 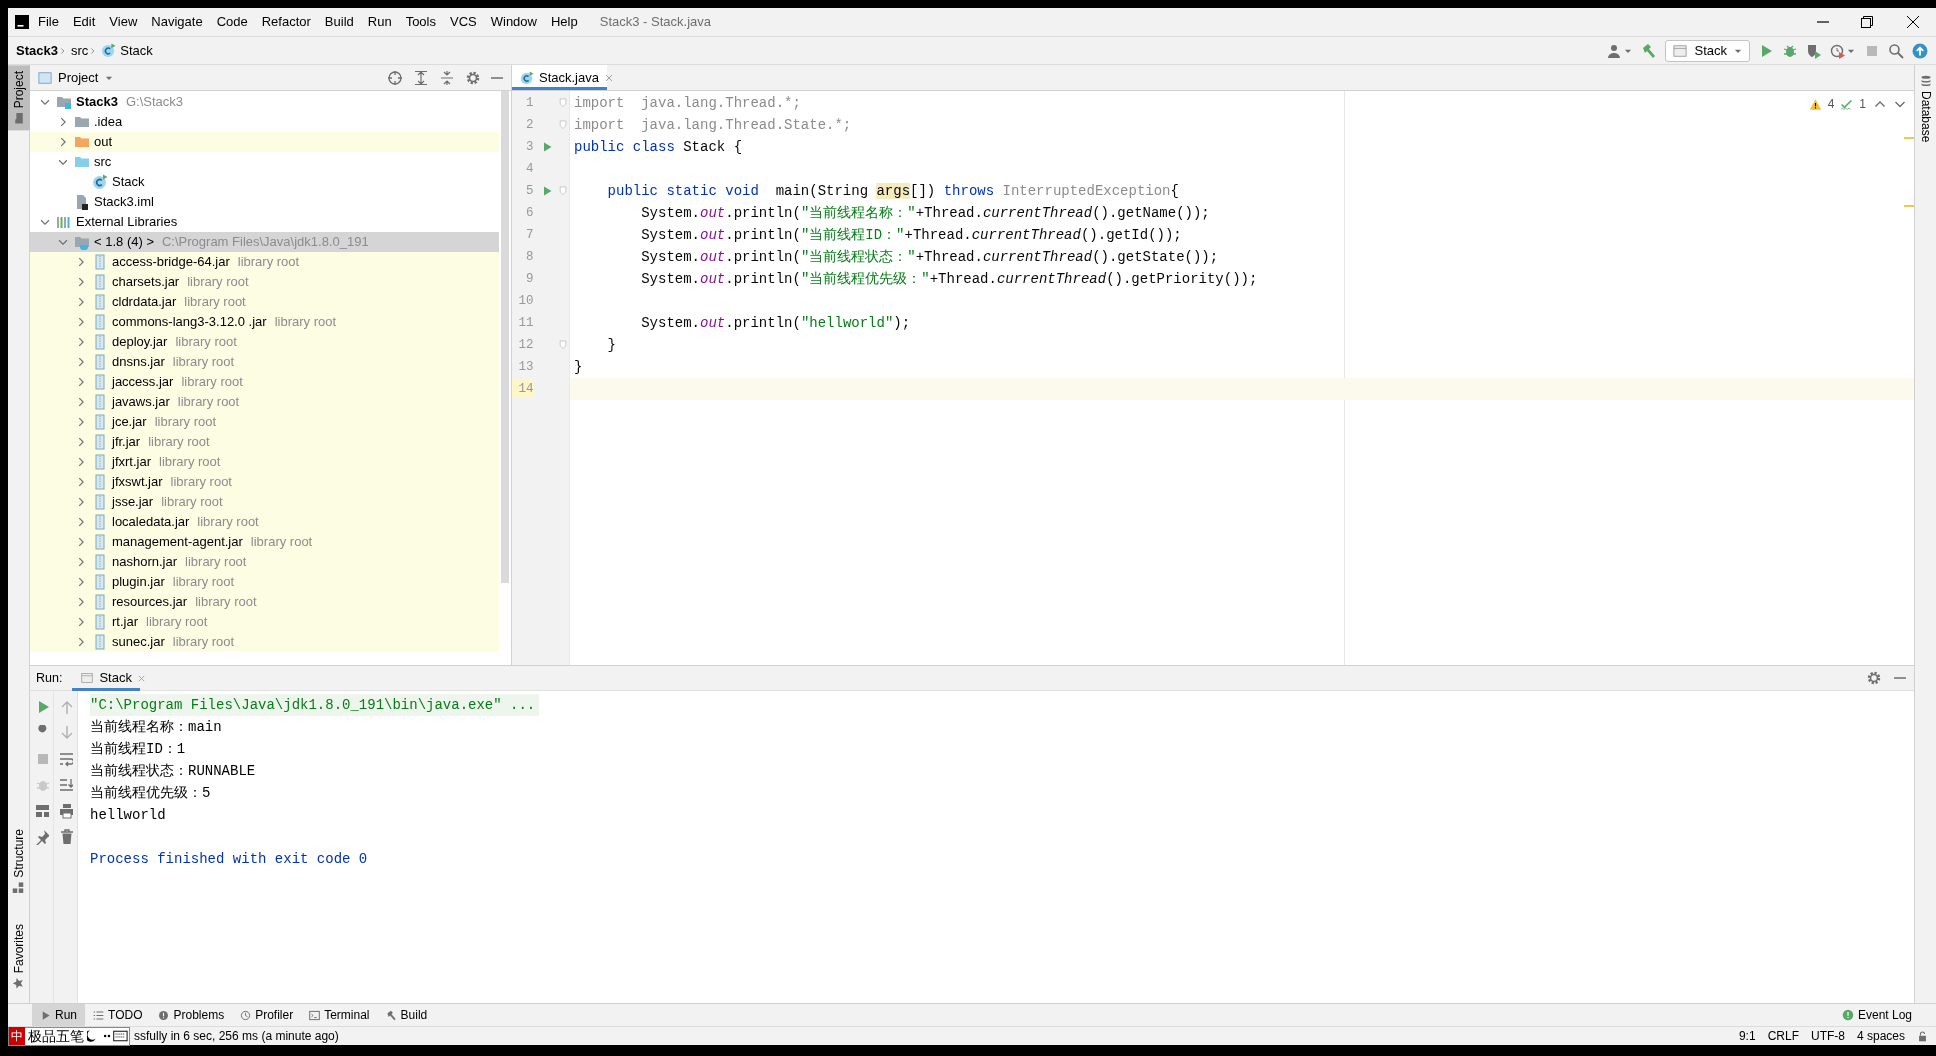 I want to click on menu-item: Refactor, so click(x=286, y=22).